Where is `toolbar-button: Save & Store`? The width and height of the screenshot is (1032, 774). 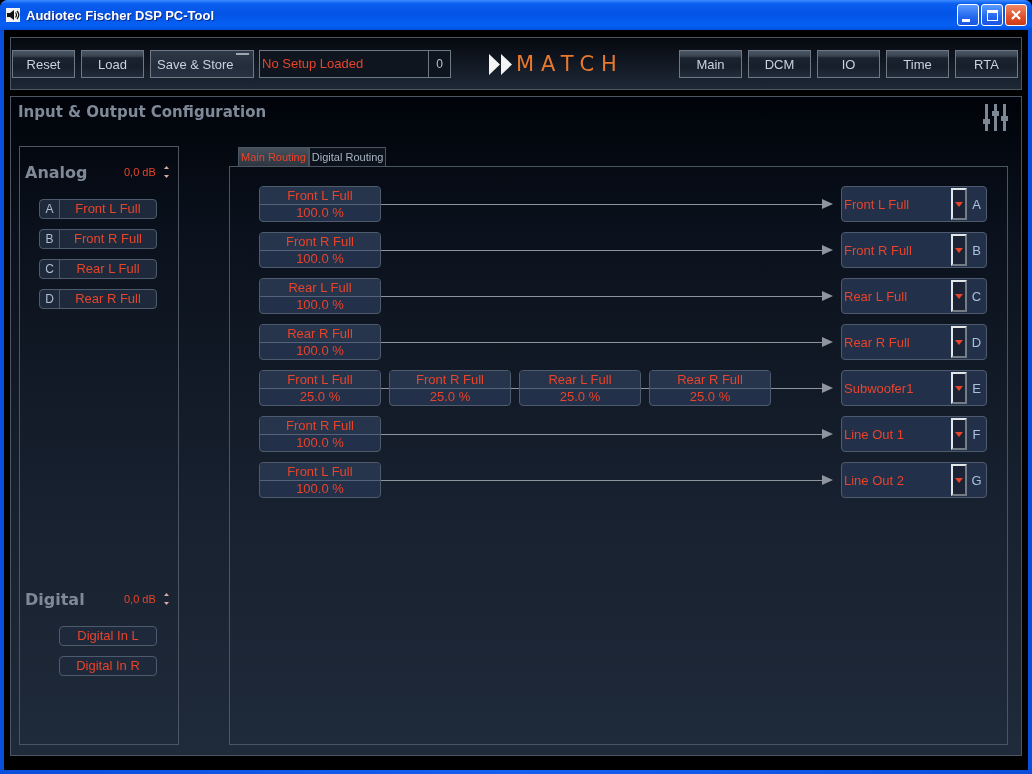
toolbar-button: Save & Store is located at coordinates (202, 64).